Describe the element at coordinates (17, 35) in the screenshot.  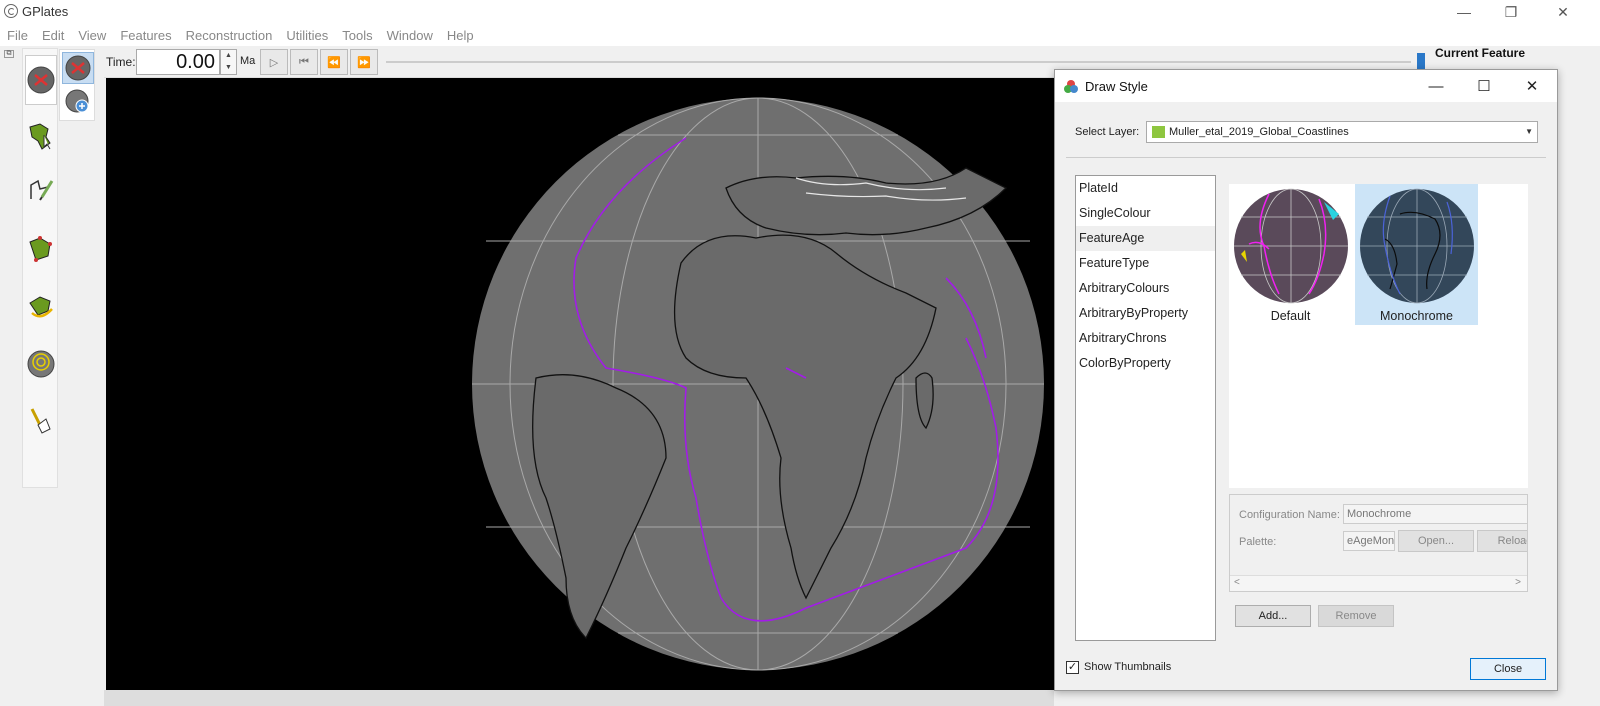
I see `menu-file: File` at that location.